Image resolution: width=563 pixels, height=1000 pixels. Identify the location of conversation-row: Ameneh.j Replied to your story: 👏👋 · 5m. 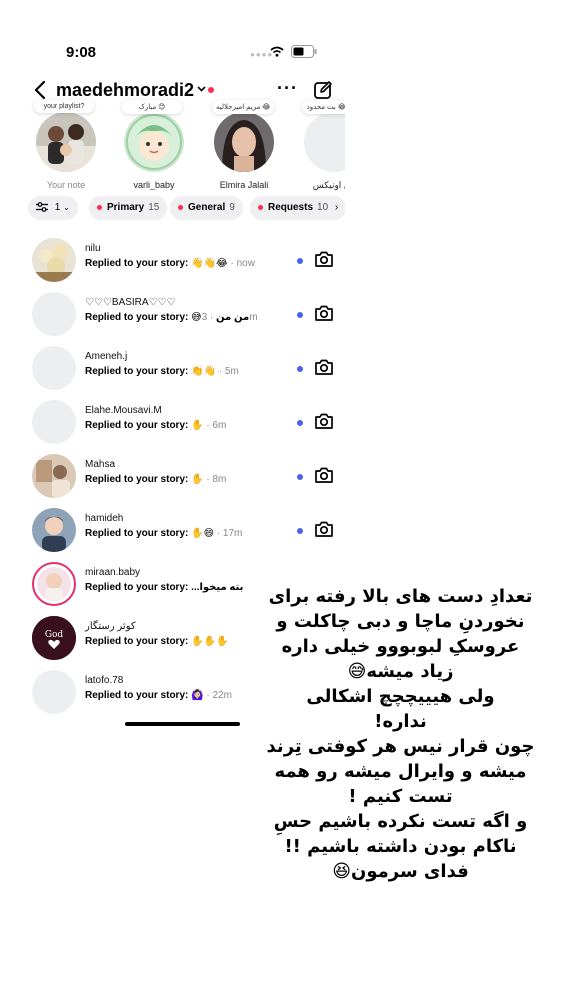
(182, 369).